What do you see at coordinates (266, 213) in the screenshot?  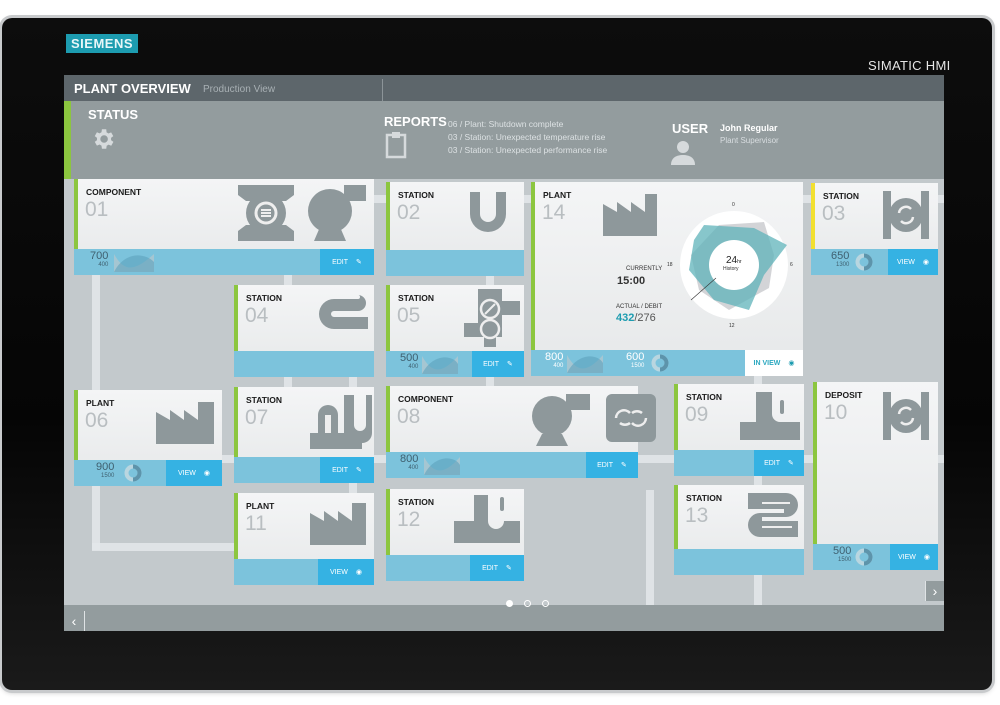 I see `pump-icon` at bounding box center [266, 213].